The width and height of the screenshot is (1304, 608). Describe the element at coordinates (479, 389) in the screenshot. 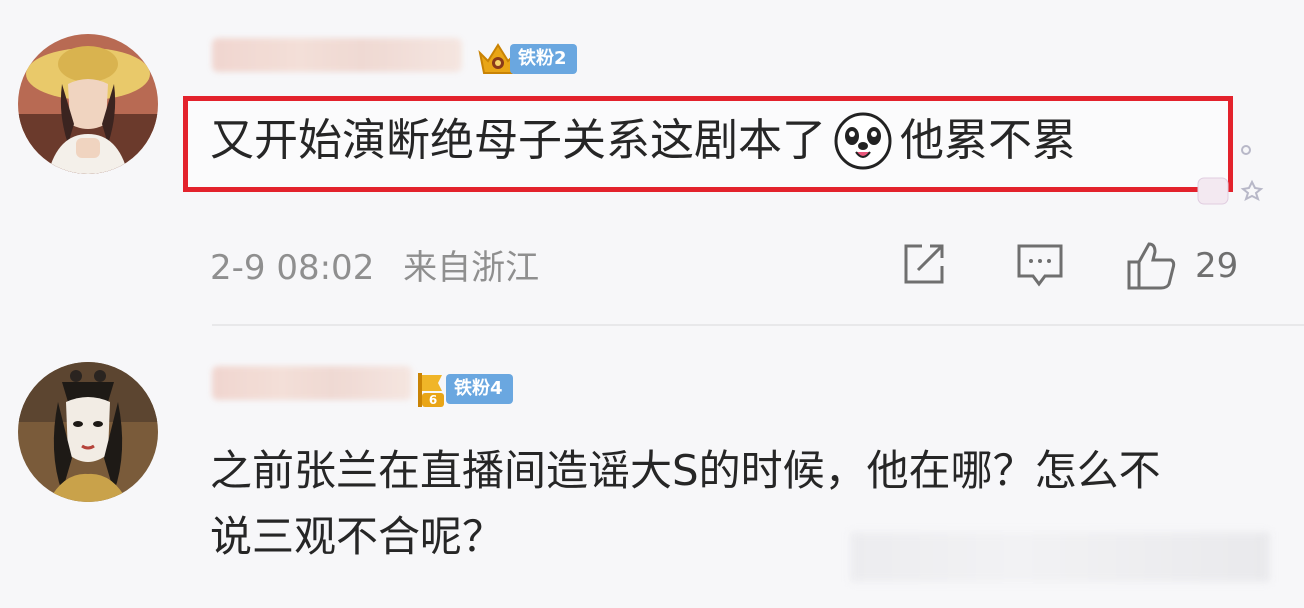

I see `fan-badge-label: 铁粉4` at that location.